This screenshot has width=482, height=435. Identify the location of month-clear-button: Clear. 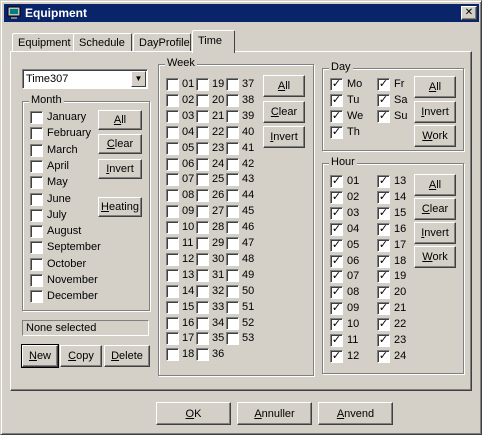
(120, 144).